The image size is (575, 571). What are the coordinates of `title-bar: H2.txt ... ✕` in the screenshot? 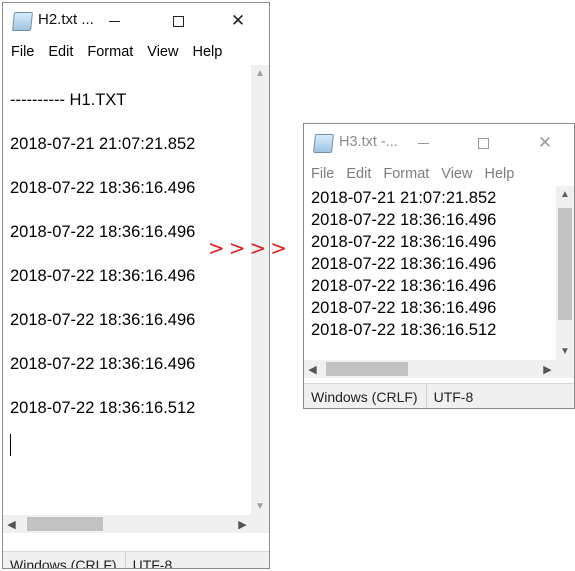 It's located at (136, 21).